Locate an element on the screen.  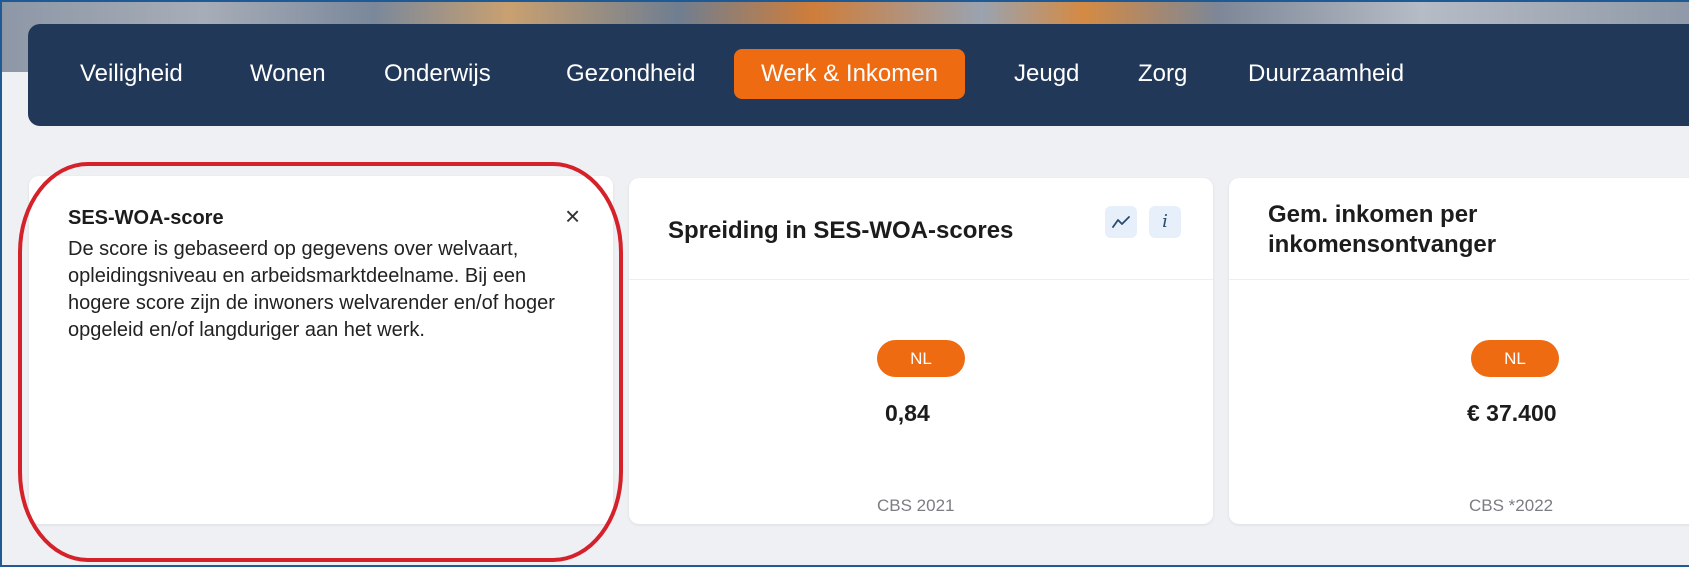
stat-source: CBS 2021 is located at coordinates (916, 505).